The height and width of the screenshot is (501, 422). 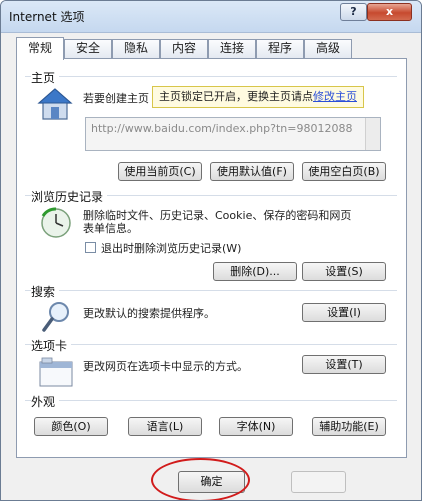 What do you see at coordinates (171, 248) in the screenshot?
I see `delete-on-exit-label: 退出时删除浏览历史记录(W)` at bounding box center [171, 248].